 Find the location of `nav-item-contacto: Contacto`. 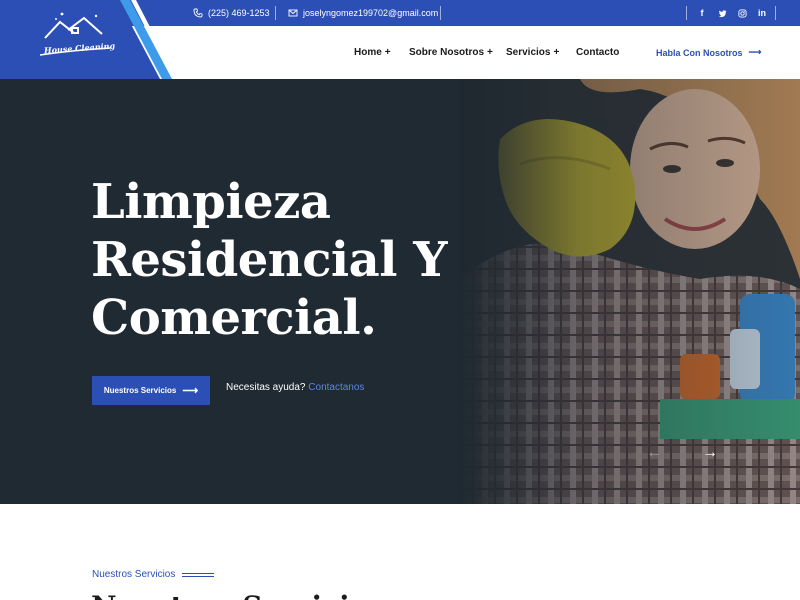

nav-item-contacto: Contacto is located at coordinates (597, 52).